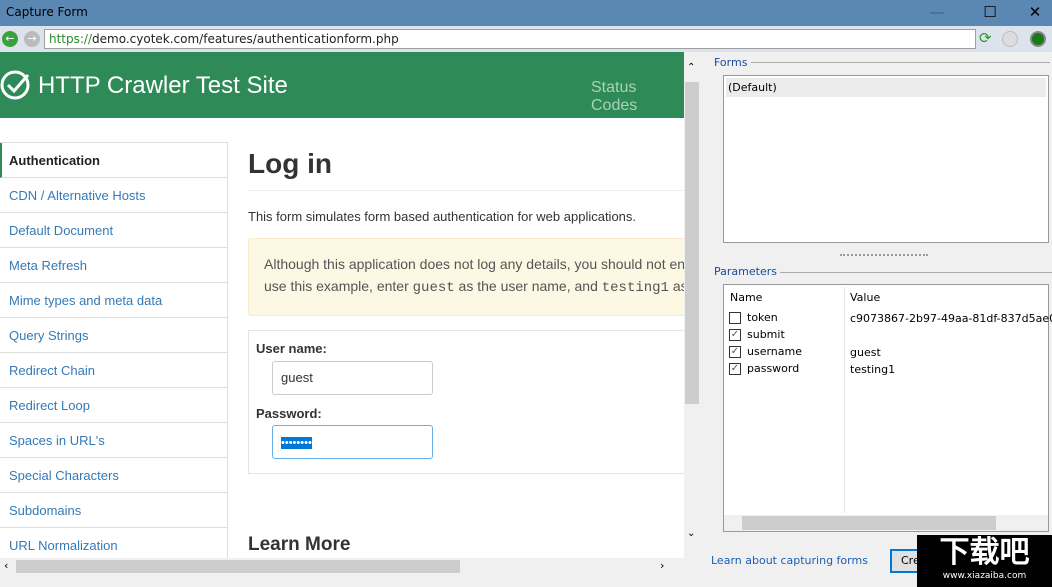  Describe the element at coordinates (113, 195) in the screenshot. I see `sidebar-item-cdn: CDN / Alternative Hosts` at that location.